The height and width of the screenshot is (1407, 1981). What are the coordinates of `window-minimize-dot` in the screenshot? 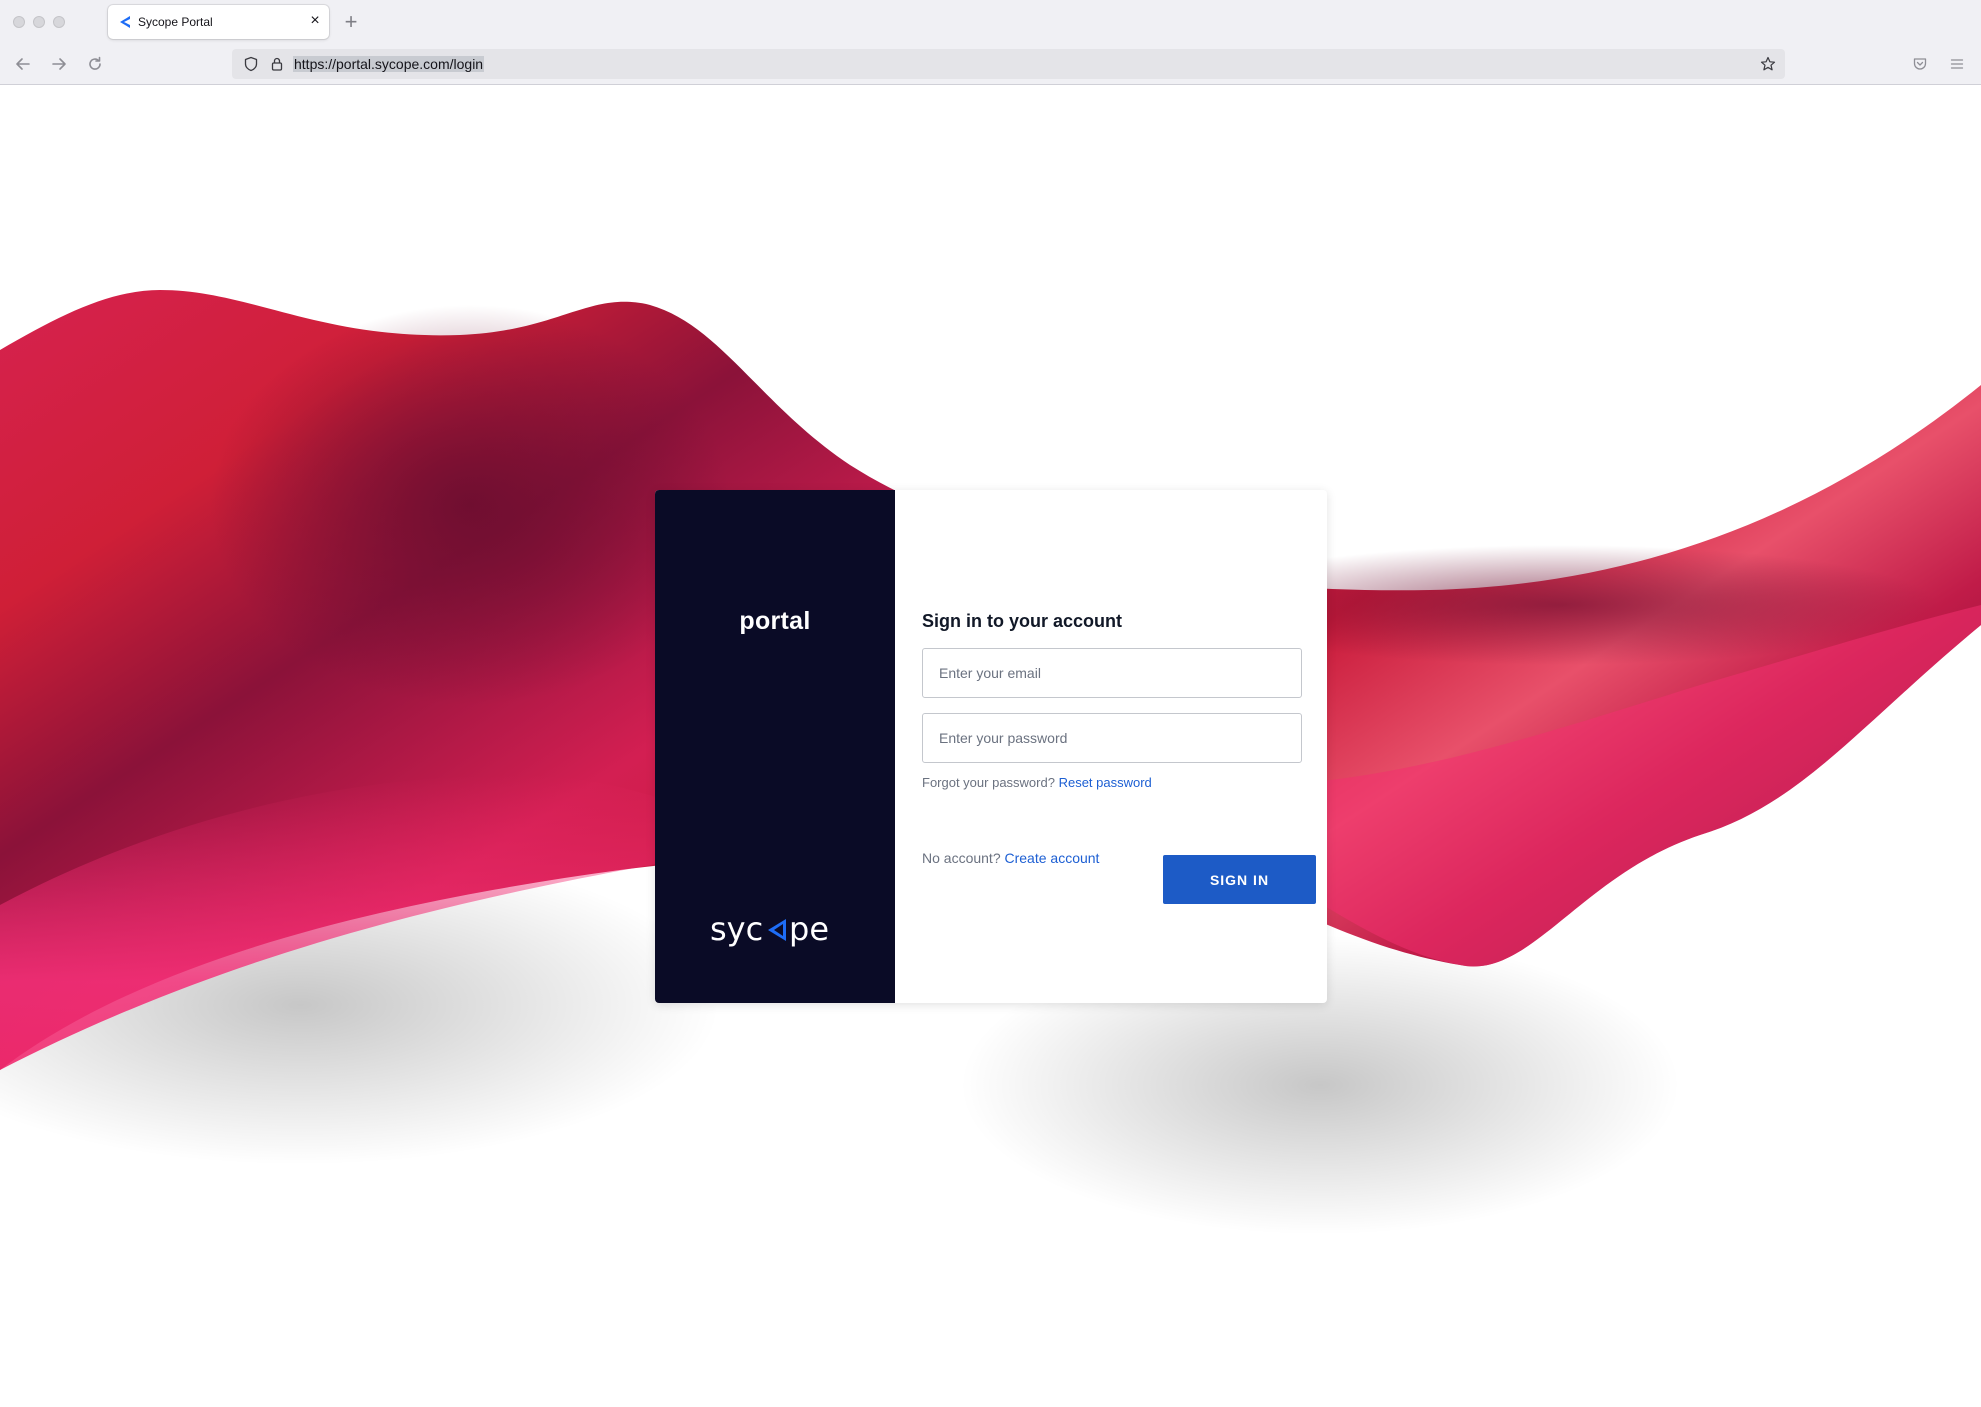 It's located at (39, 22).